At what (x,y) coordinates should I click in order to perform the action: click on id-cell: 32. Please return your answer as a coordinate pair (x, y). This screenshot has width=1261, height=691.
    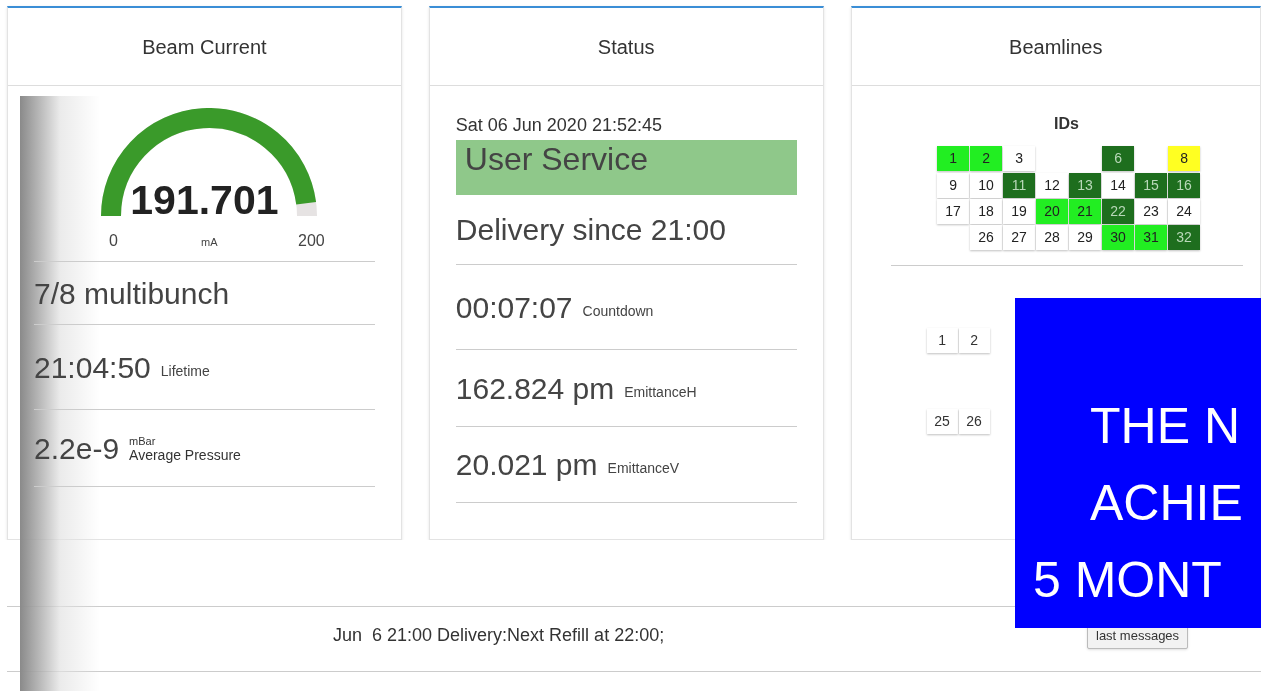
    Looking at the image, I should click on (1184, 237).